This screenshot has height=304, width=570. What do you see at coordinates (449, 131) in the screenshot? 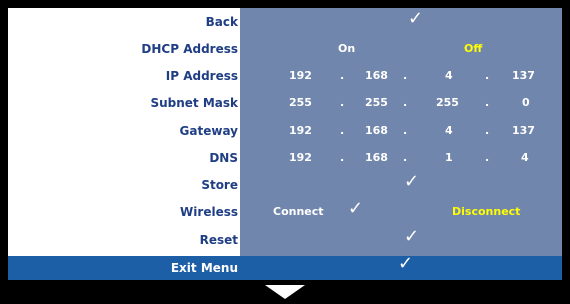
I see `gateway-octet-3: 4` at bounding box center [449, 131].